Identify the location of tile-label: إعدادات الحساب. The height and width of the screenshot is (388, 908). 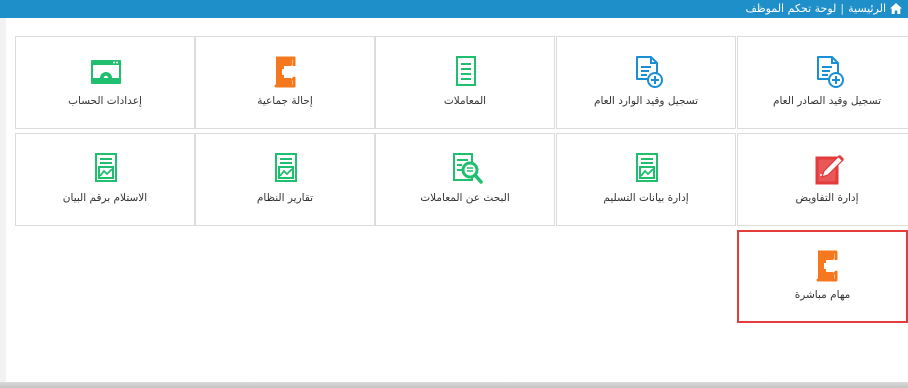
(105, 101).